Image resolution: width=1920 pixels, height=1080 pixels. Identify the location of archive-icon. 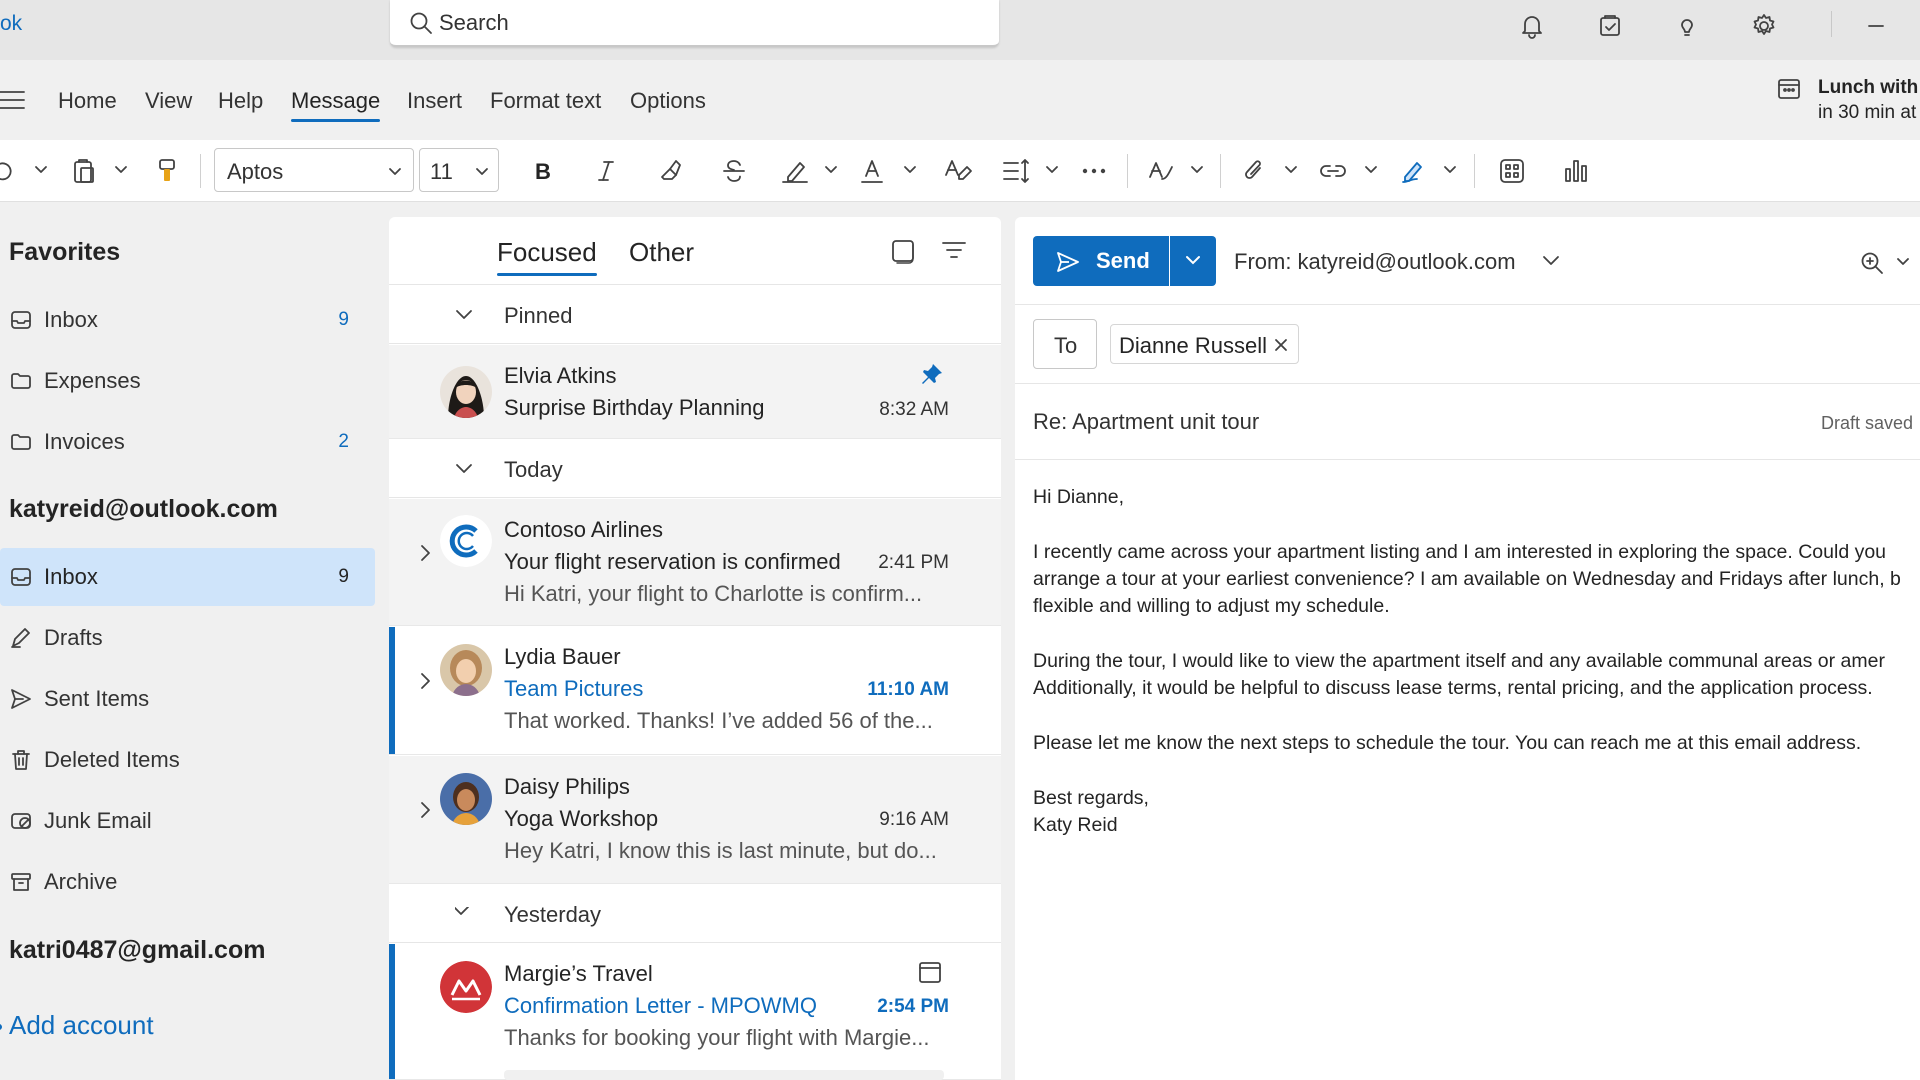
(21, 882).